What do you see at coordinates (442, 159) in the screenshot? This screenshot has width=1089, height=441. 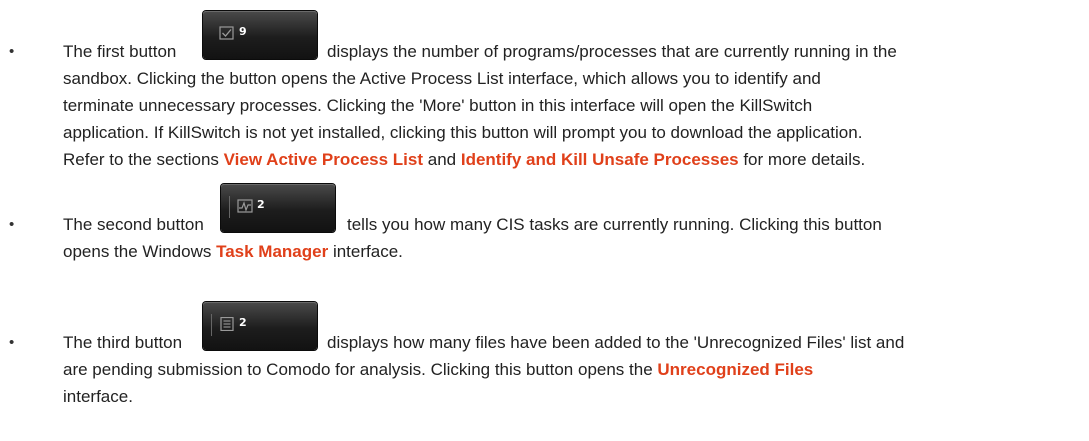 I see `line-text: and` at bounding box center [442, 159].